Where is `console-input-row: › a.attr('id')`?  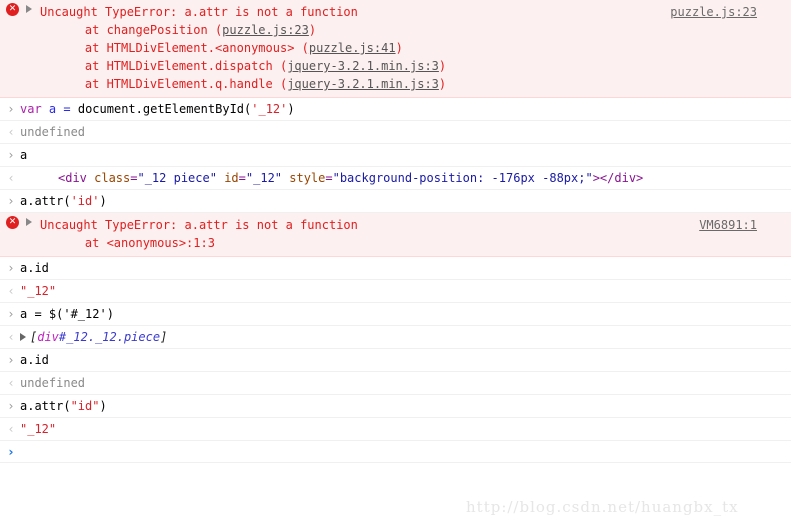
console-input-row: › a.attr('id') is located at coordinates (395, 201).